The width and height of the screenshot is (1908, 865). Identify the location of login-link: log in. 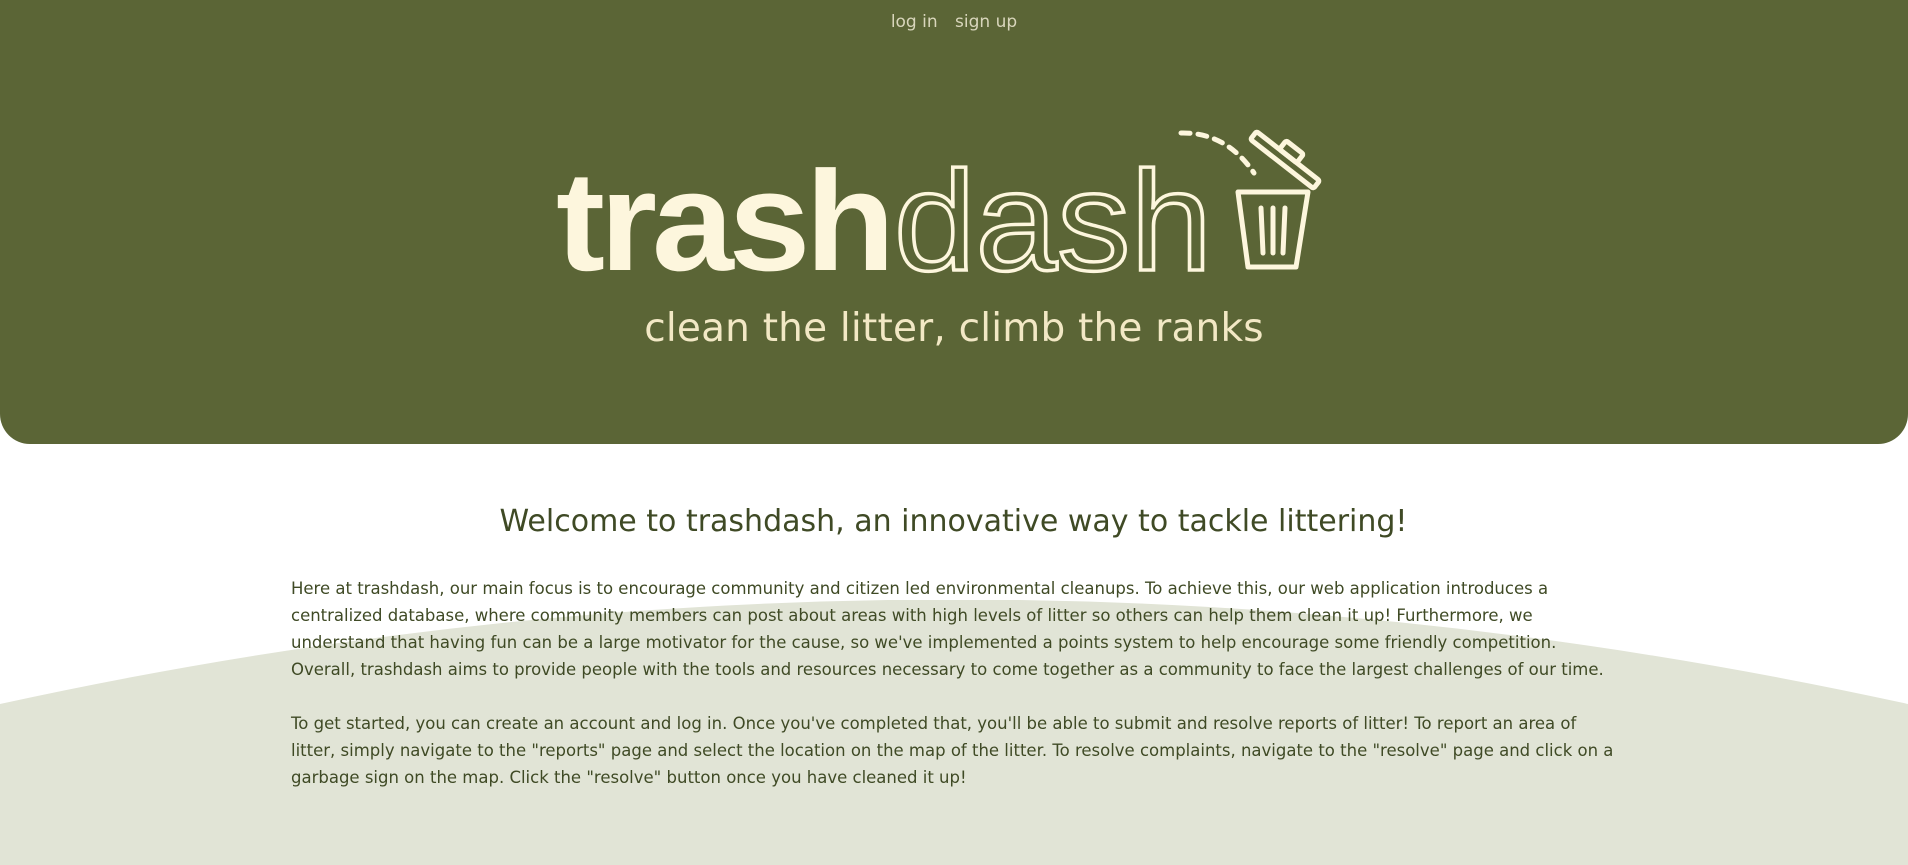
(914, 22).